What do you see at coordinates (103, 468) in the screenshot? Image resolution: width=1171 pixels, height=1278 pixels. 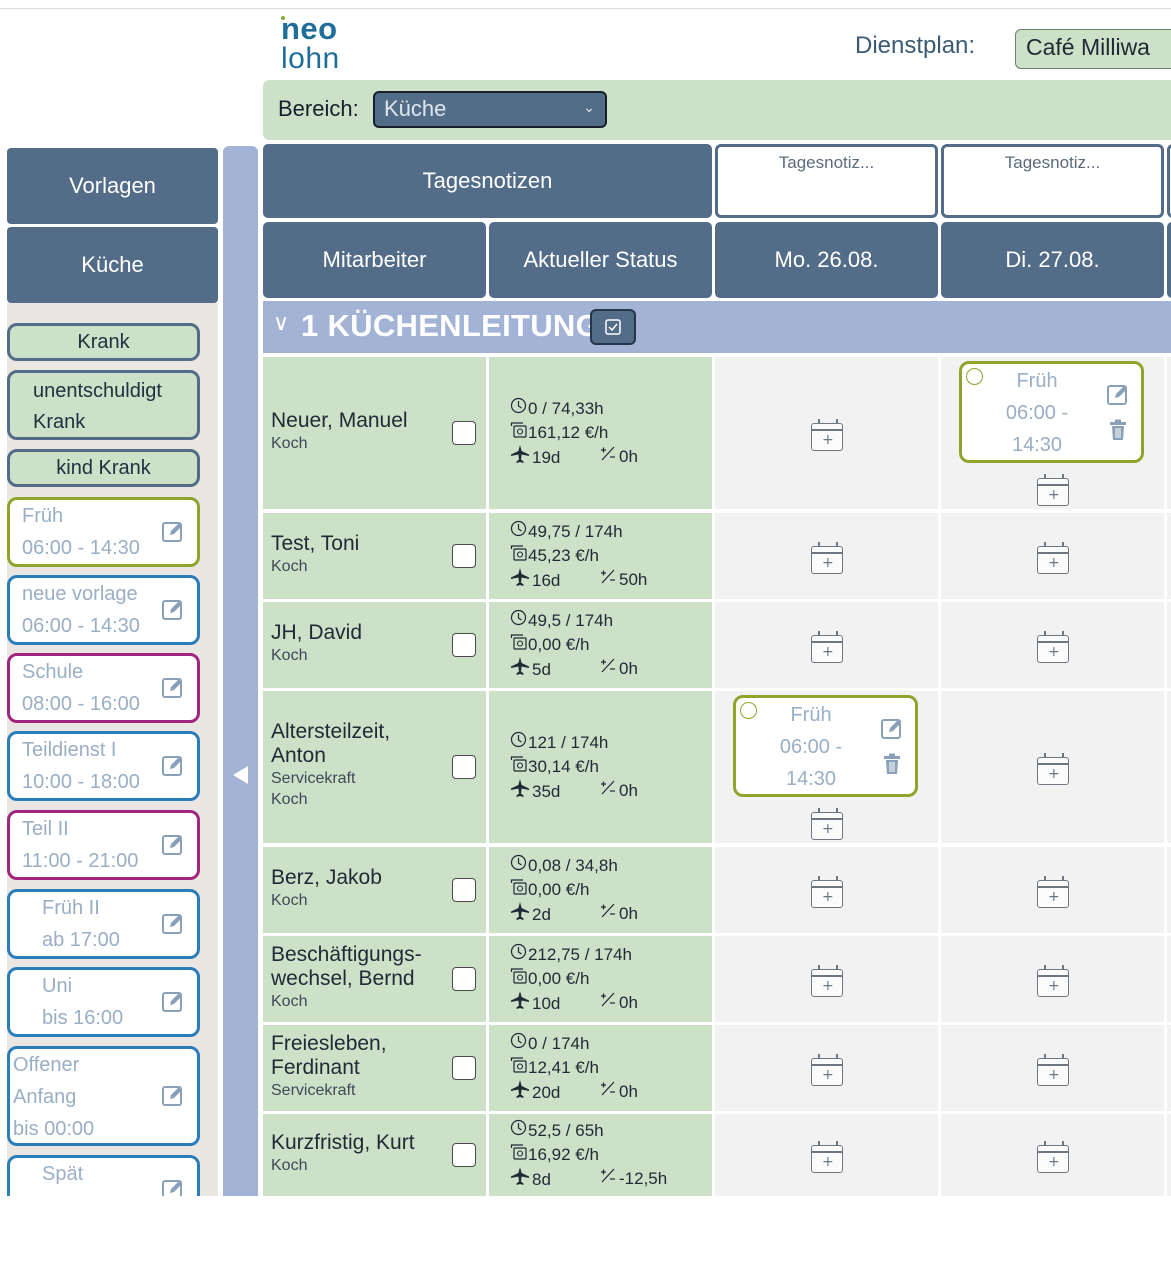 I see `absence-item: kind Krank` at bounding box center [103, 468].